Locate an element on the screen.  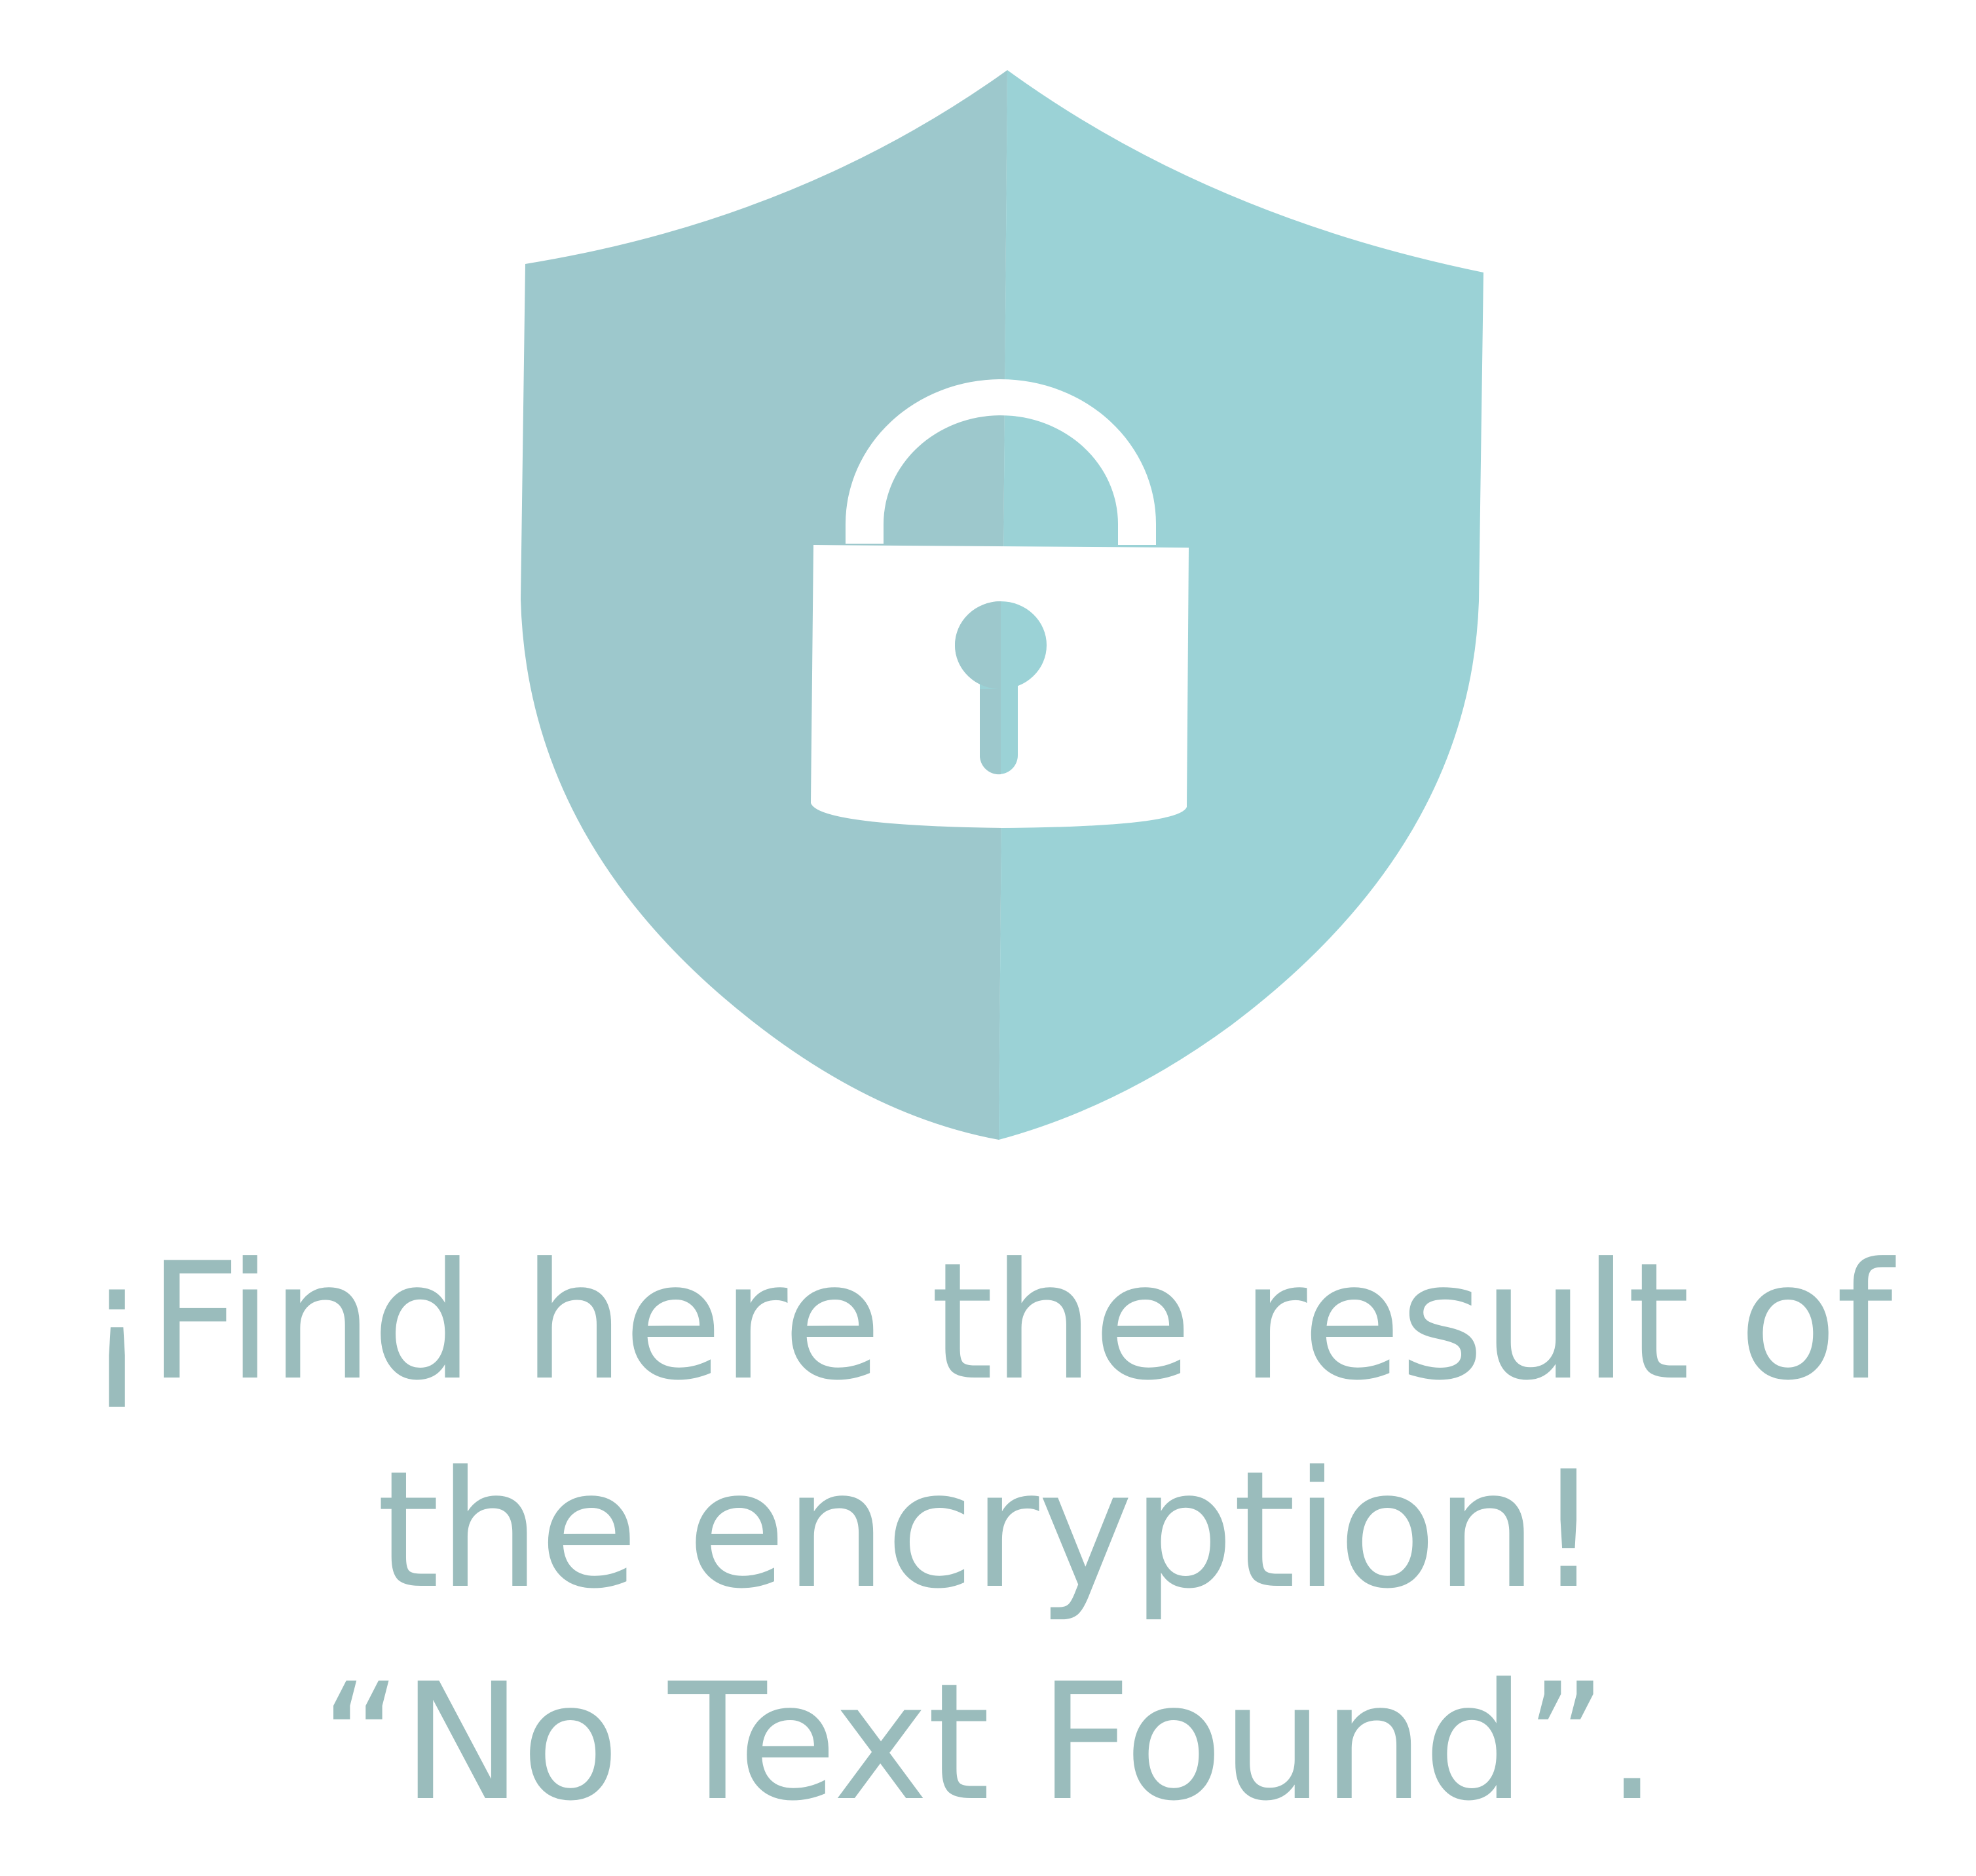
result-text: “No Text Found”. is located at coordinates (989, 1743).